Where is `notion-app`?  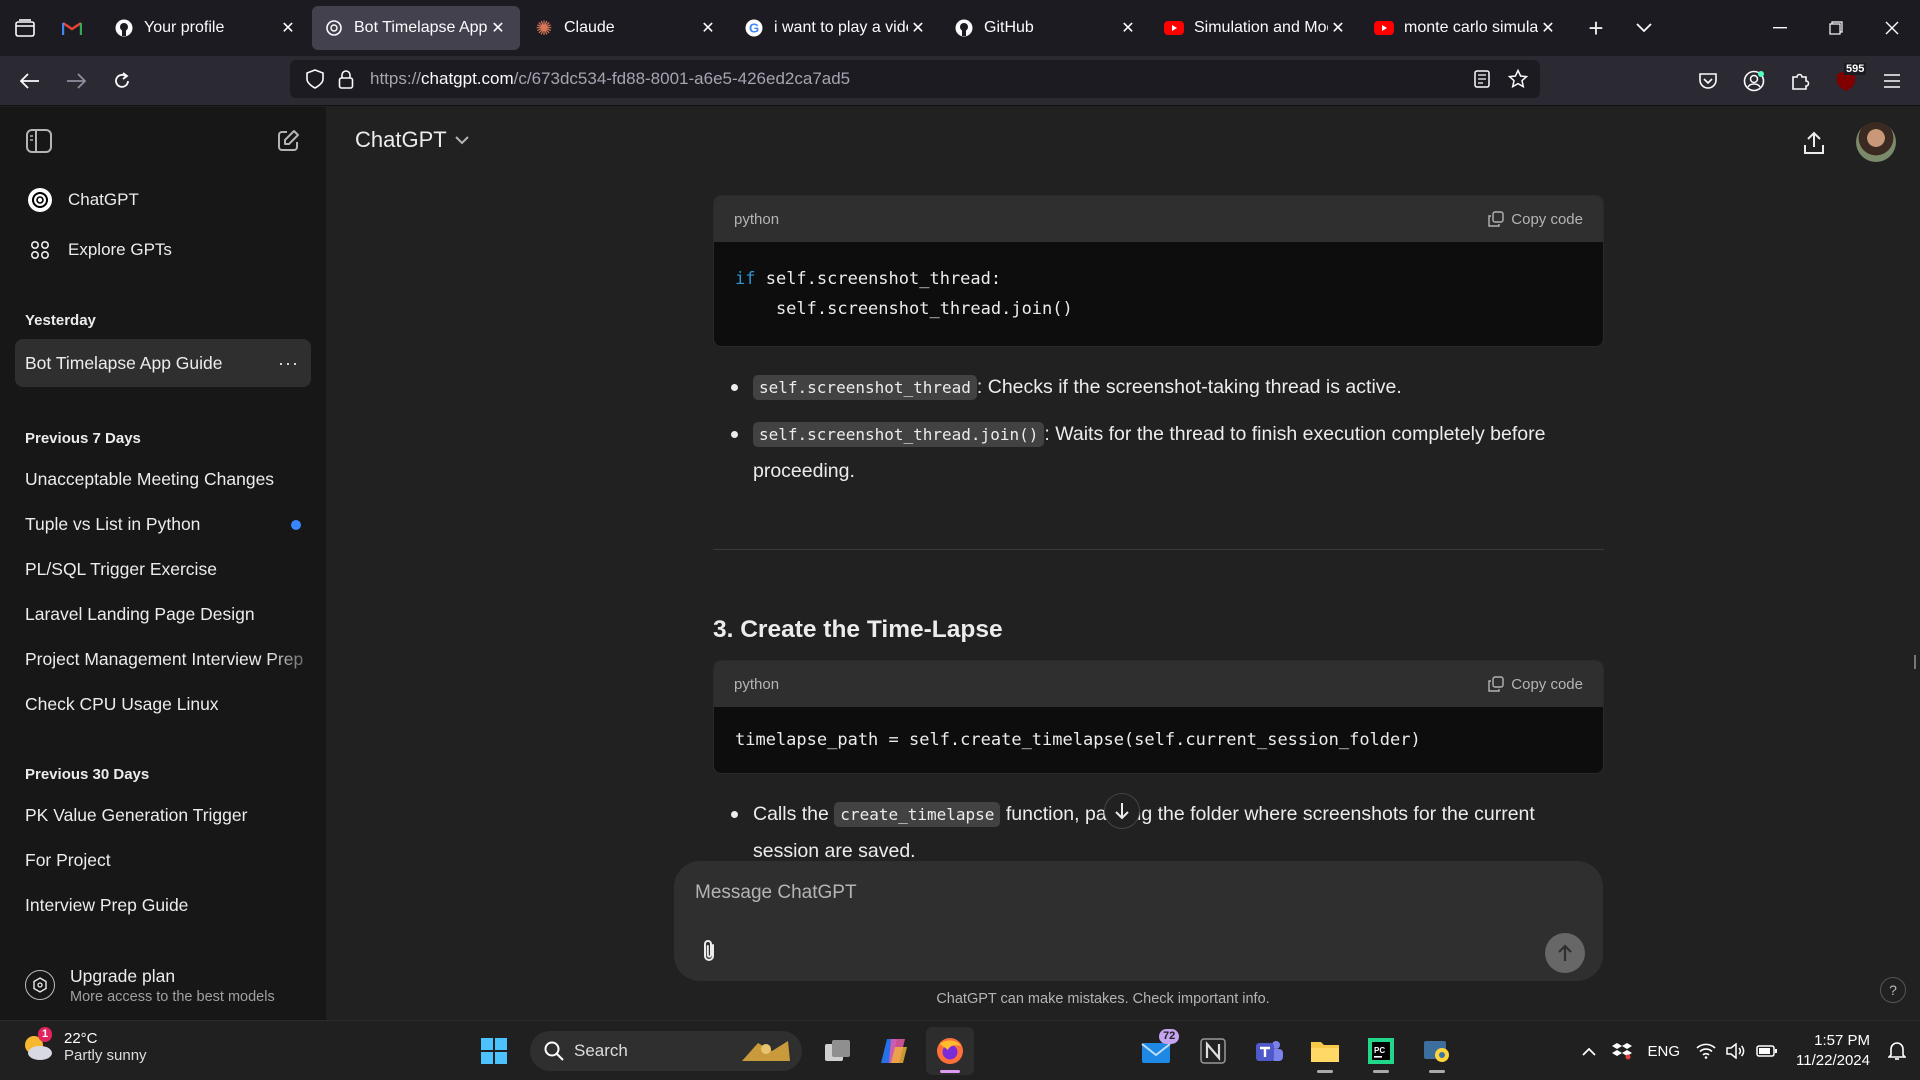 notion-app is located at coordinates (1213, 1051).